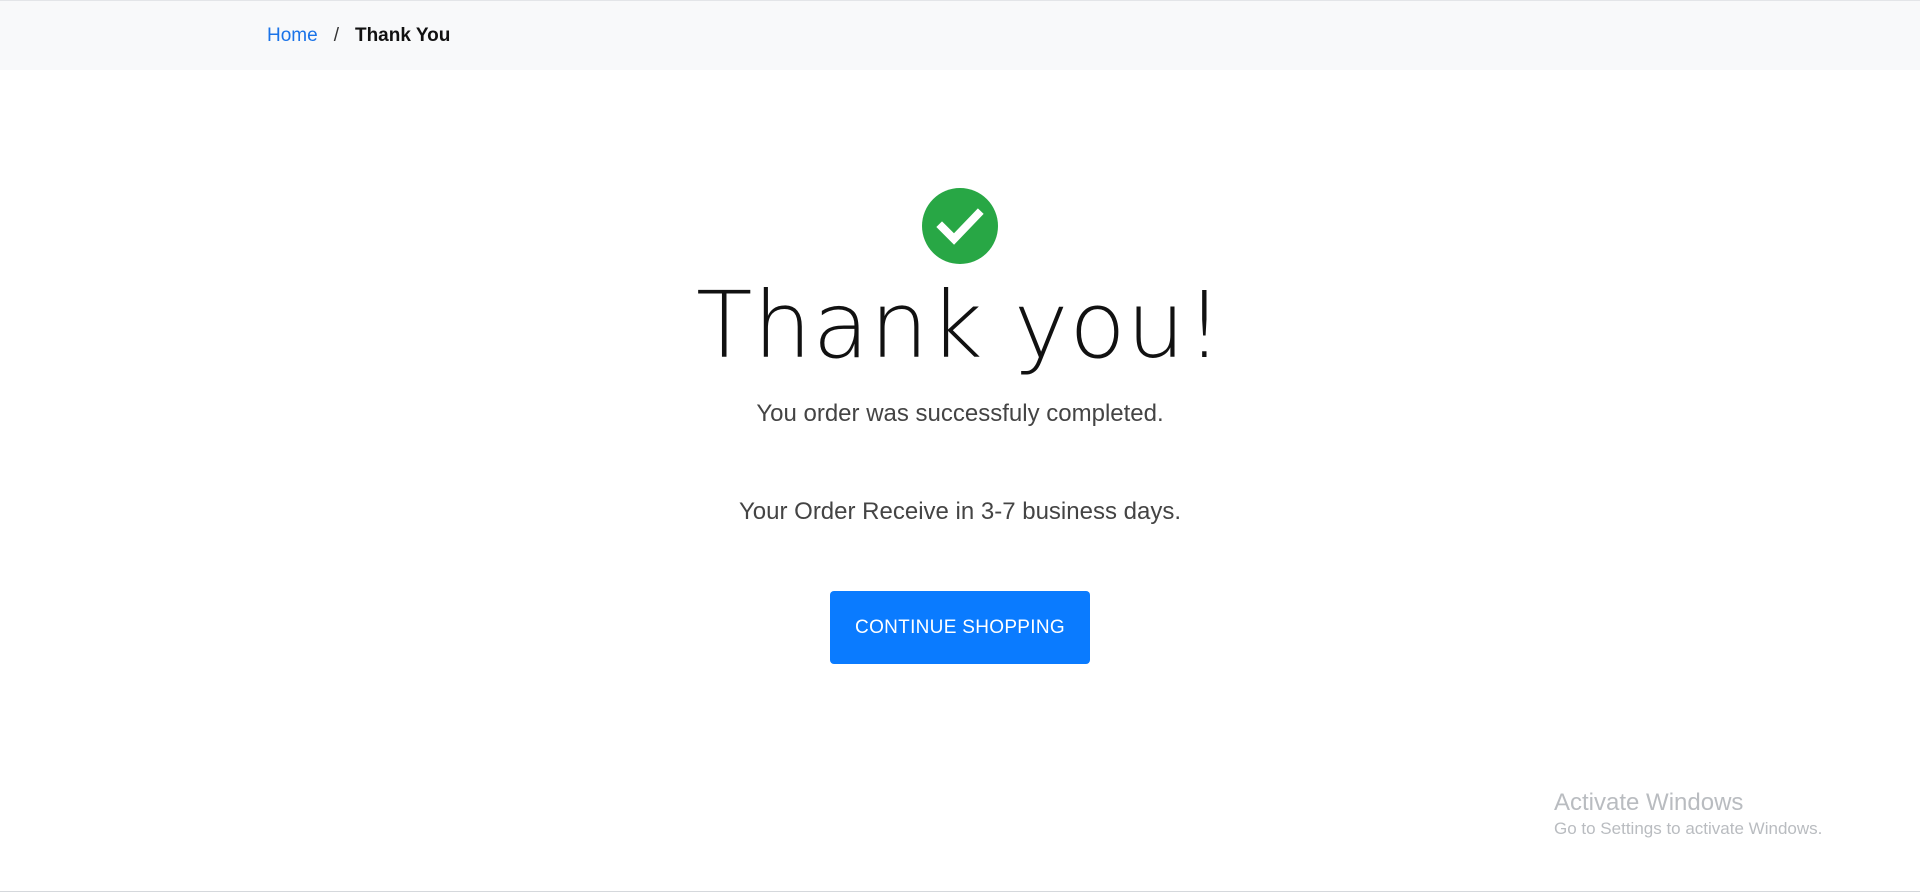  I want to click on breadcrumb-home-link: Home, so click(292, 36).